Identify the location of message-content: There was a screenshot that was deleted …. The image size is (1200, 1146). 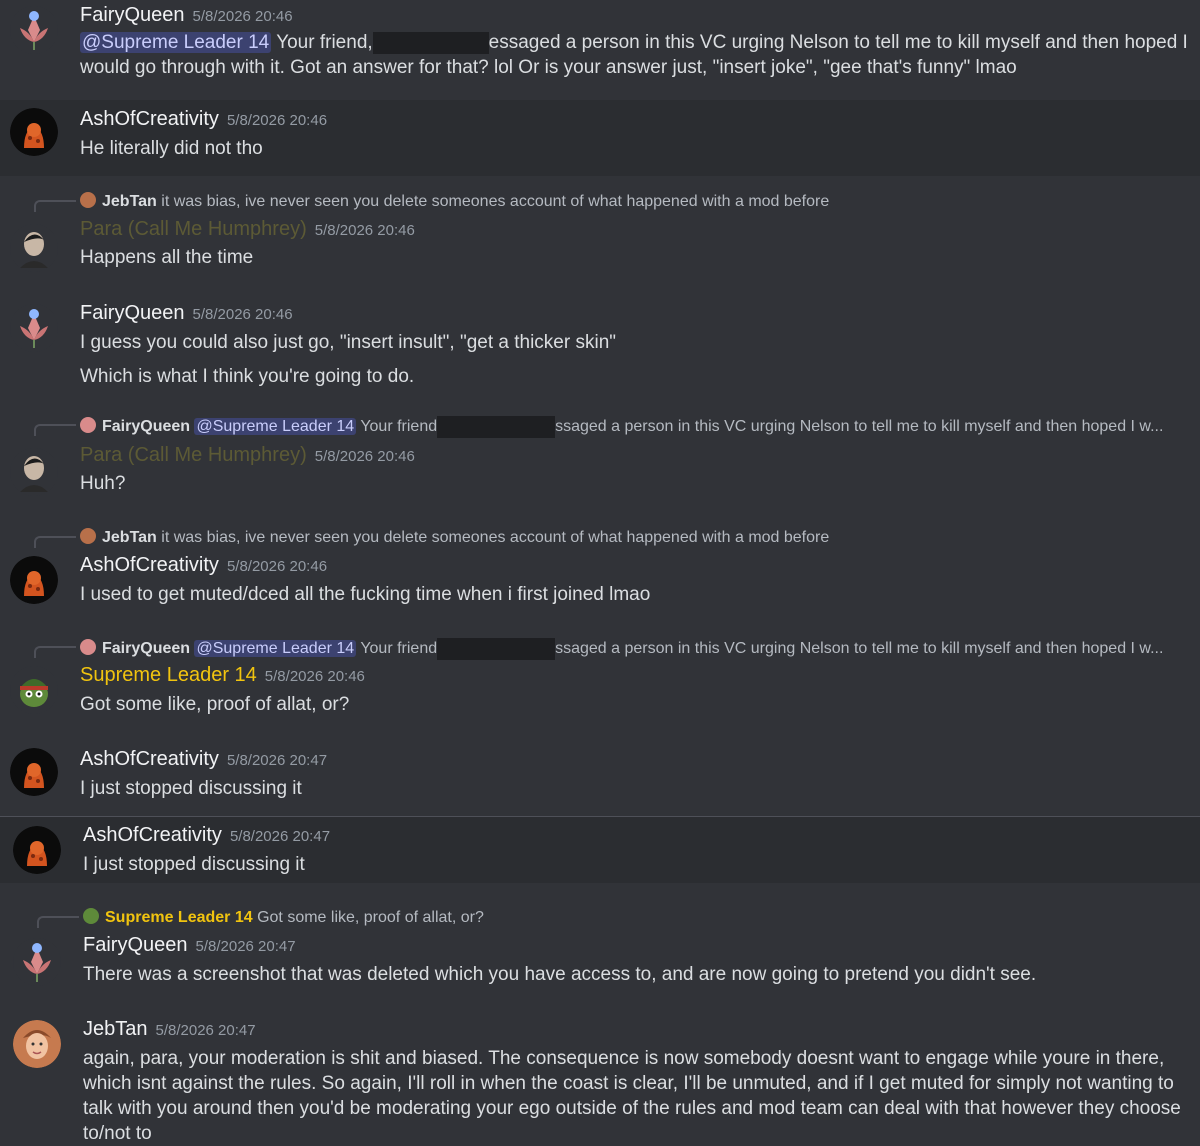
(560, 974).